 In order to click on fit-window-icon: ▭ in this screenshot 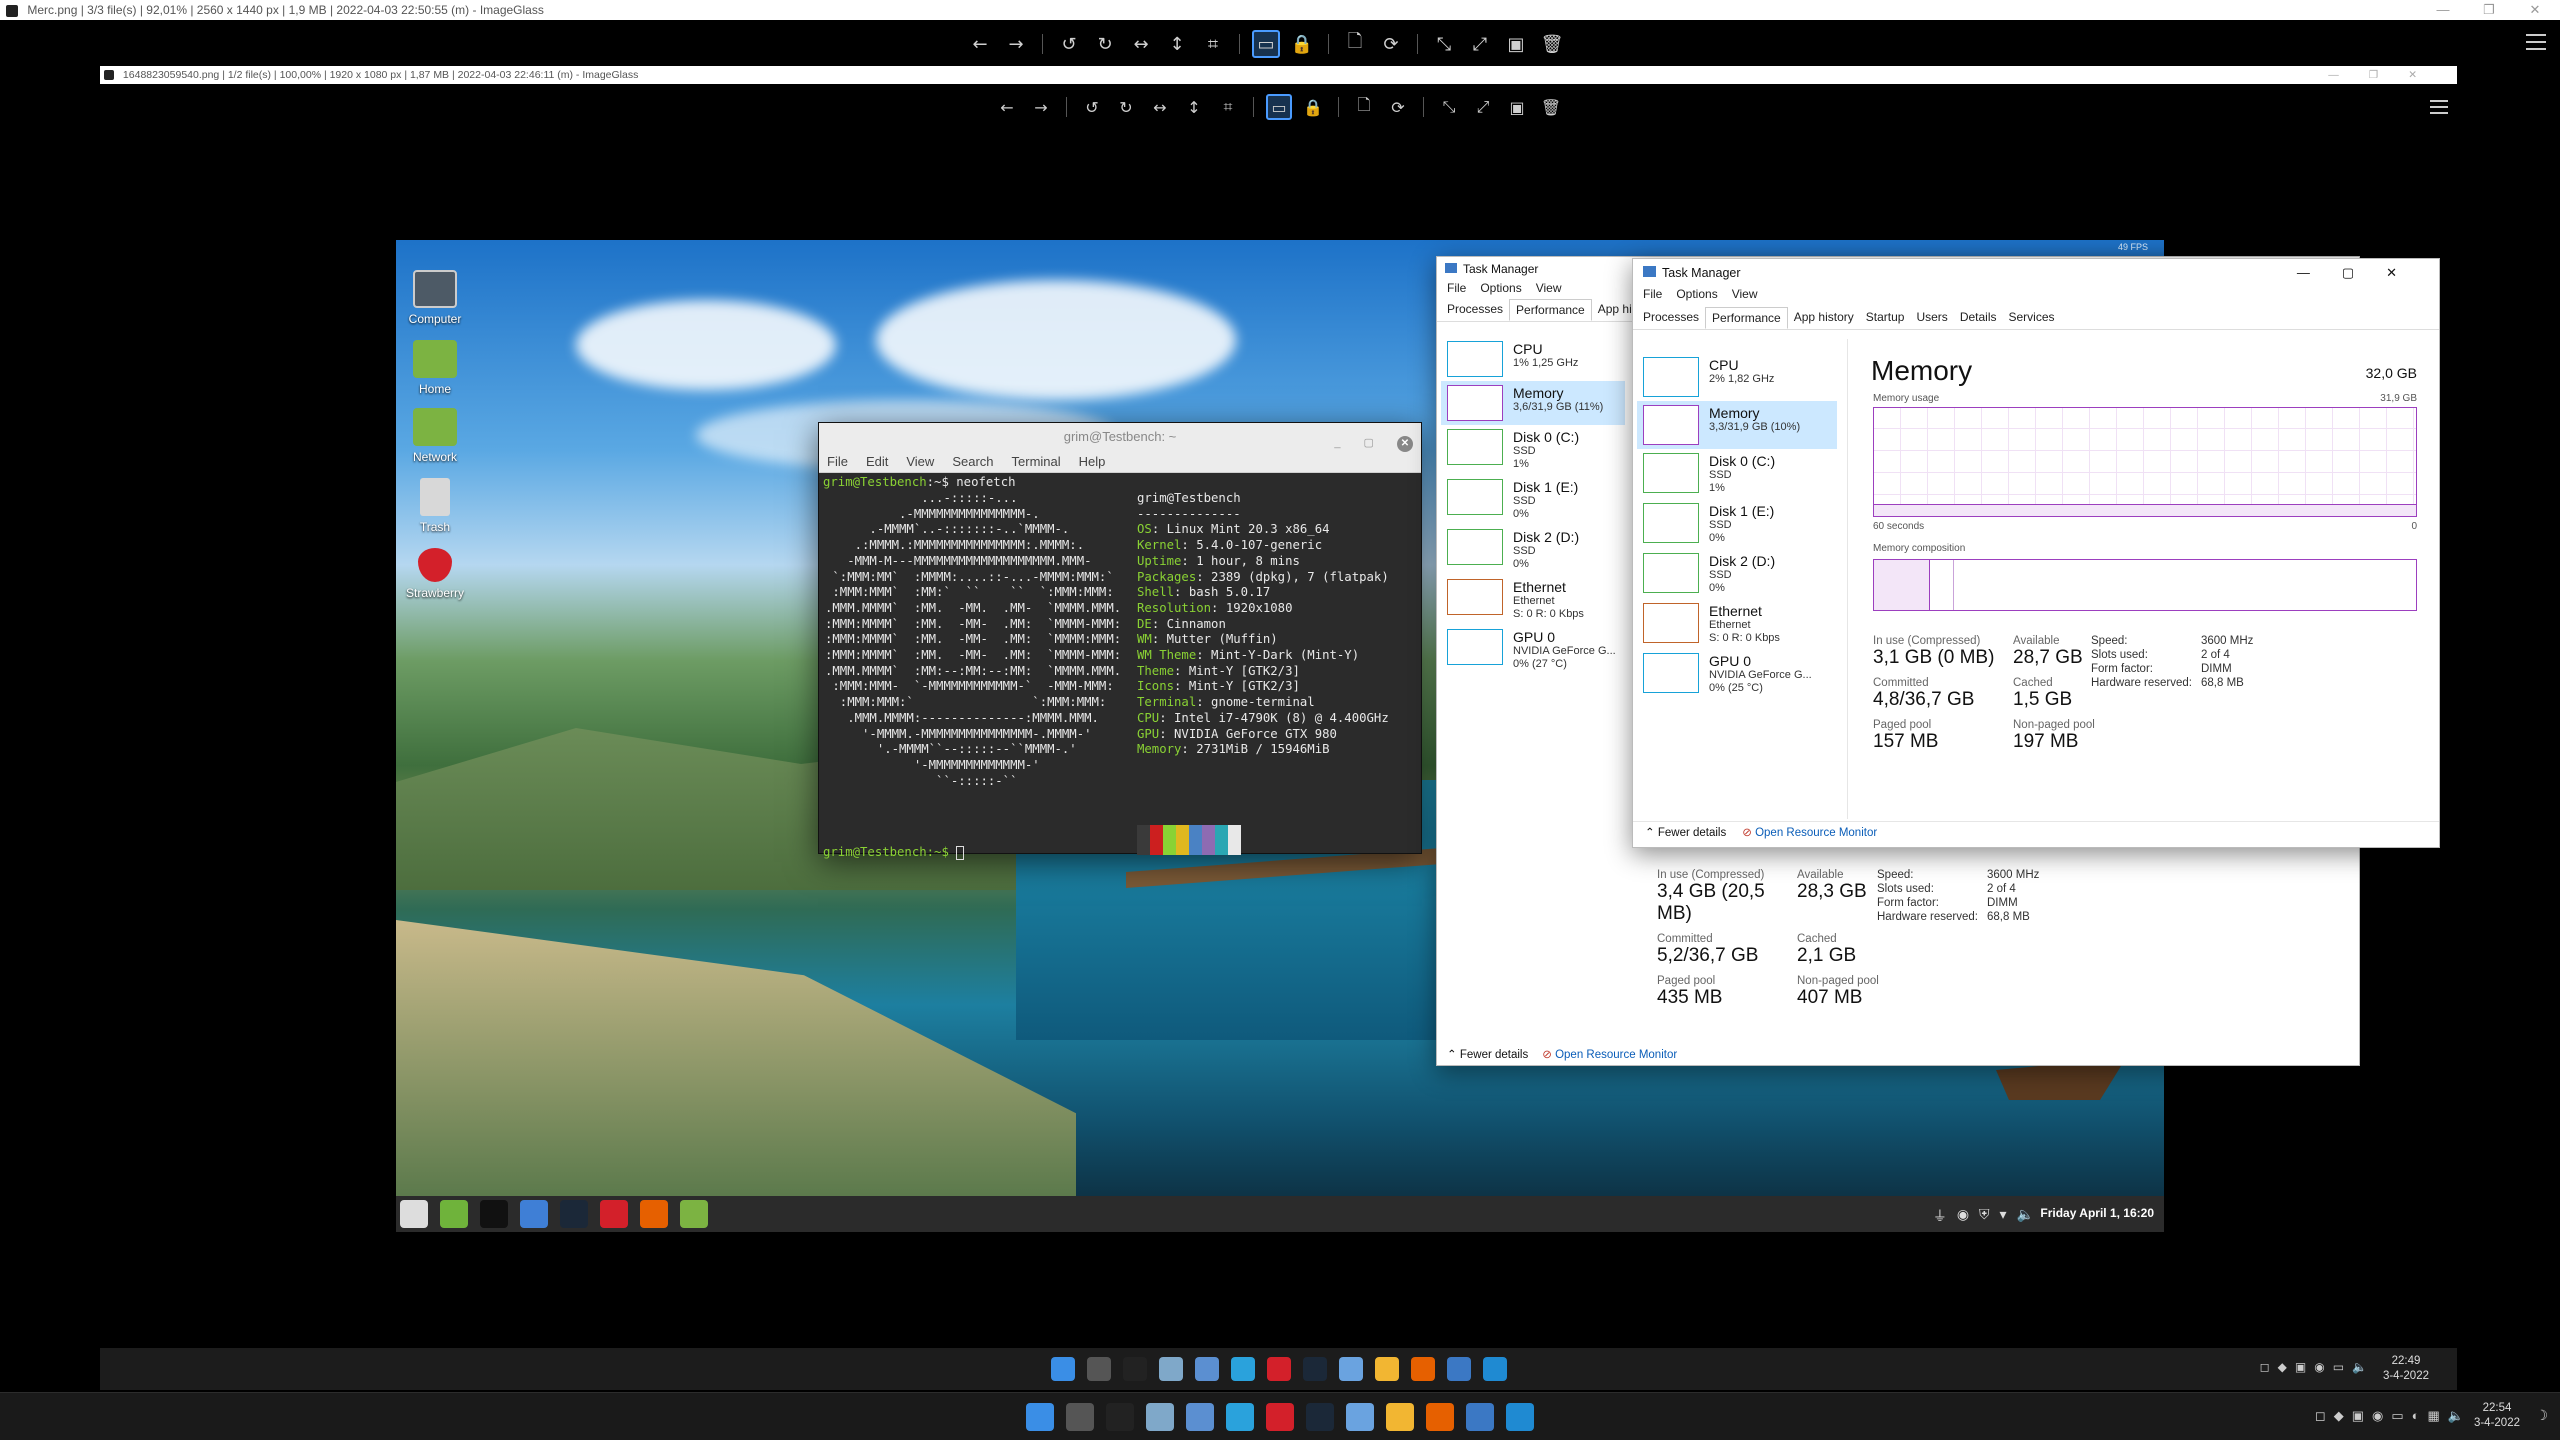, I will do `click(1266, 44)`.